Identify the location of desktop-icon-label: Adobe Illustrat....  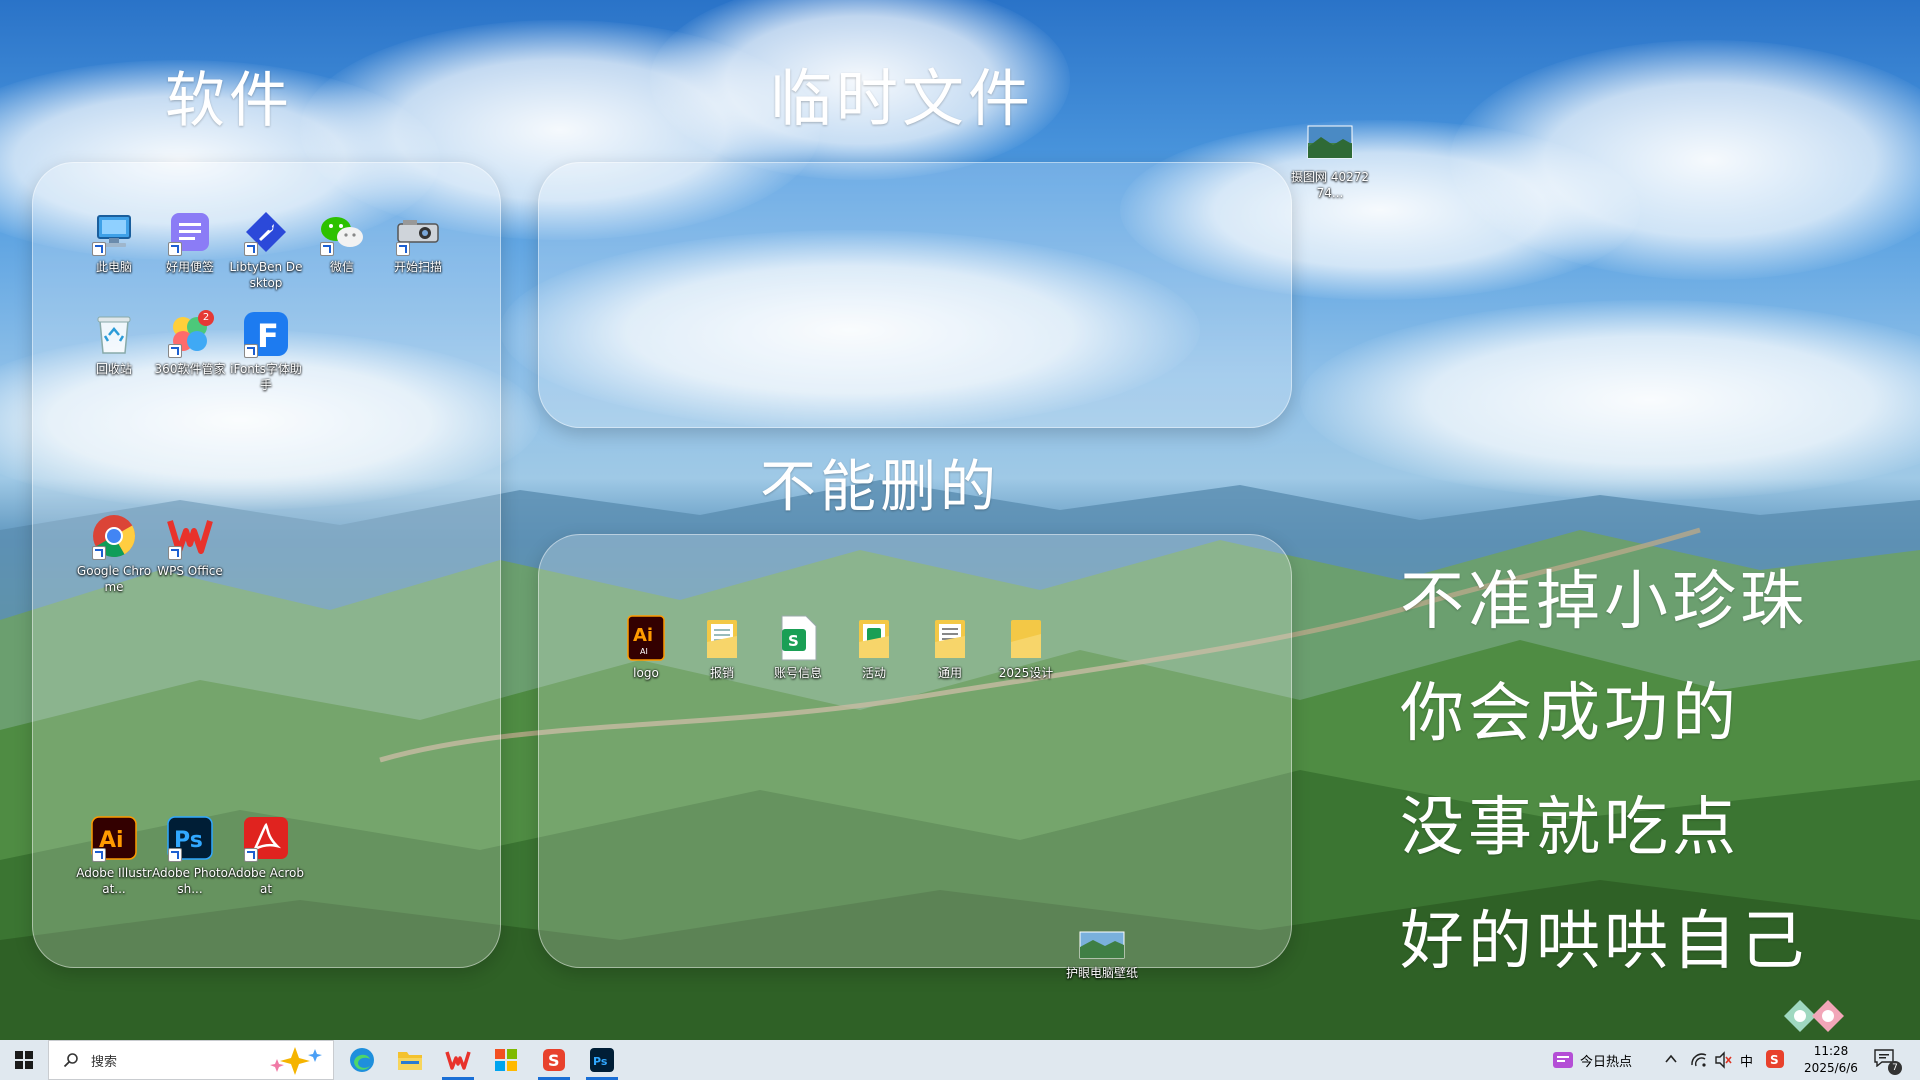
(114, 881).